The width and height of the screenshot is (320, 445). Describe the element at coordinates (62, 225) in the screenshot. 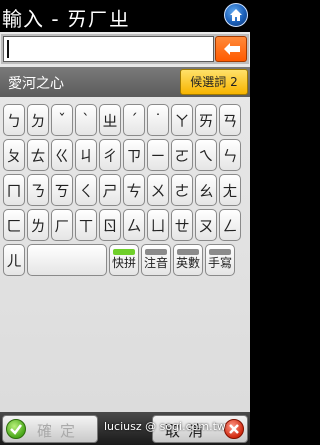

I see `key: ㄏ` at that location.